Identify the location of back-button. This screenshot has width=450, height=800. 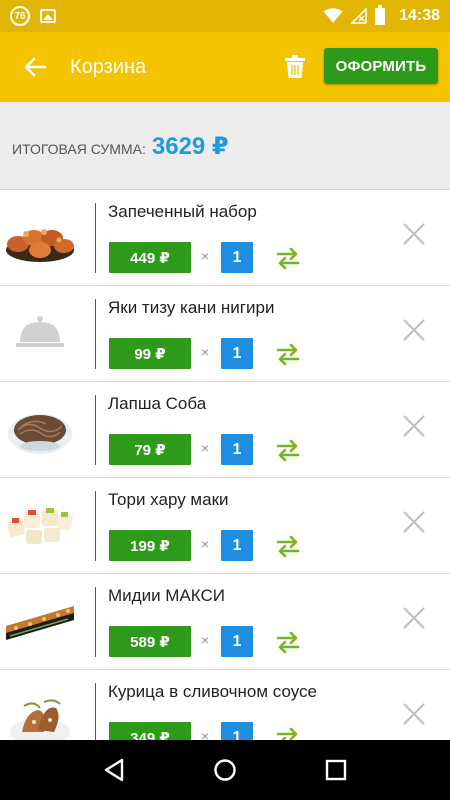
(35, 67).